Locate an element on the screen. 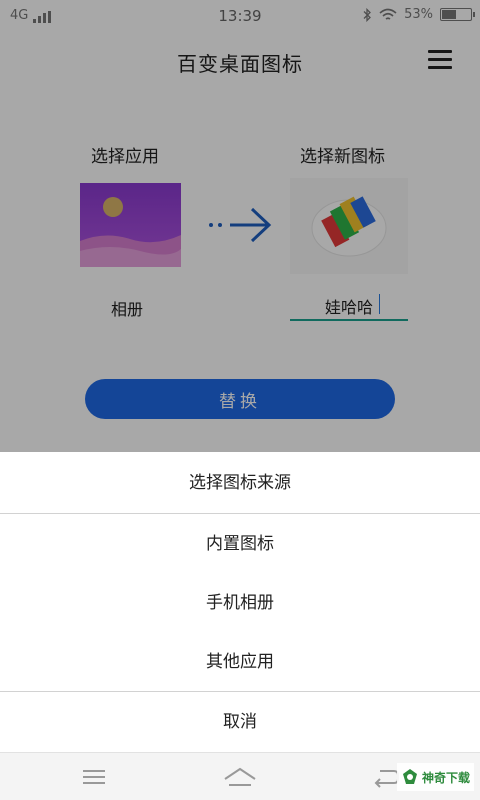 The width and height of the screenshot is (480, 800). sheet-title: 选择图标来源 is located at coordinates (240, 483).